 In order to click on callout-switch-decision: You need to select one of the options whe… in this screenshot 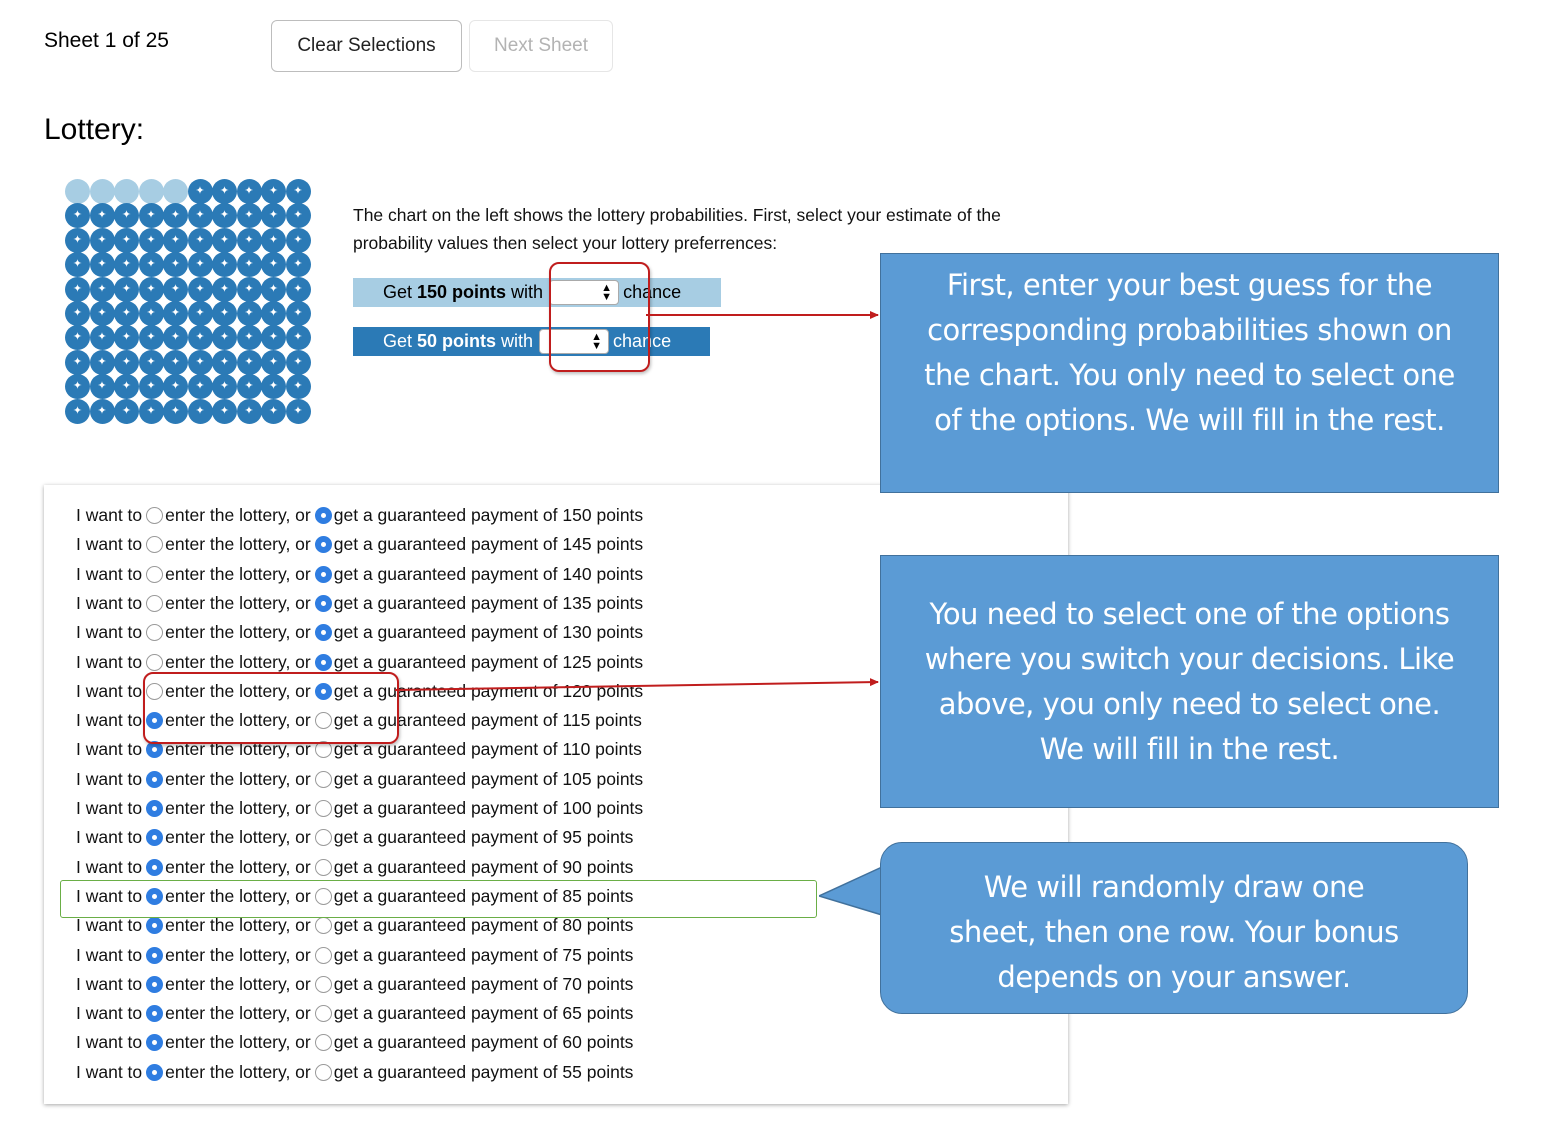, I will do `click(1189, 681)`.